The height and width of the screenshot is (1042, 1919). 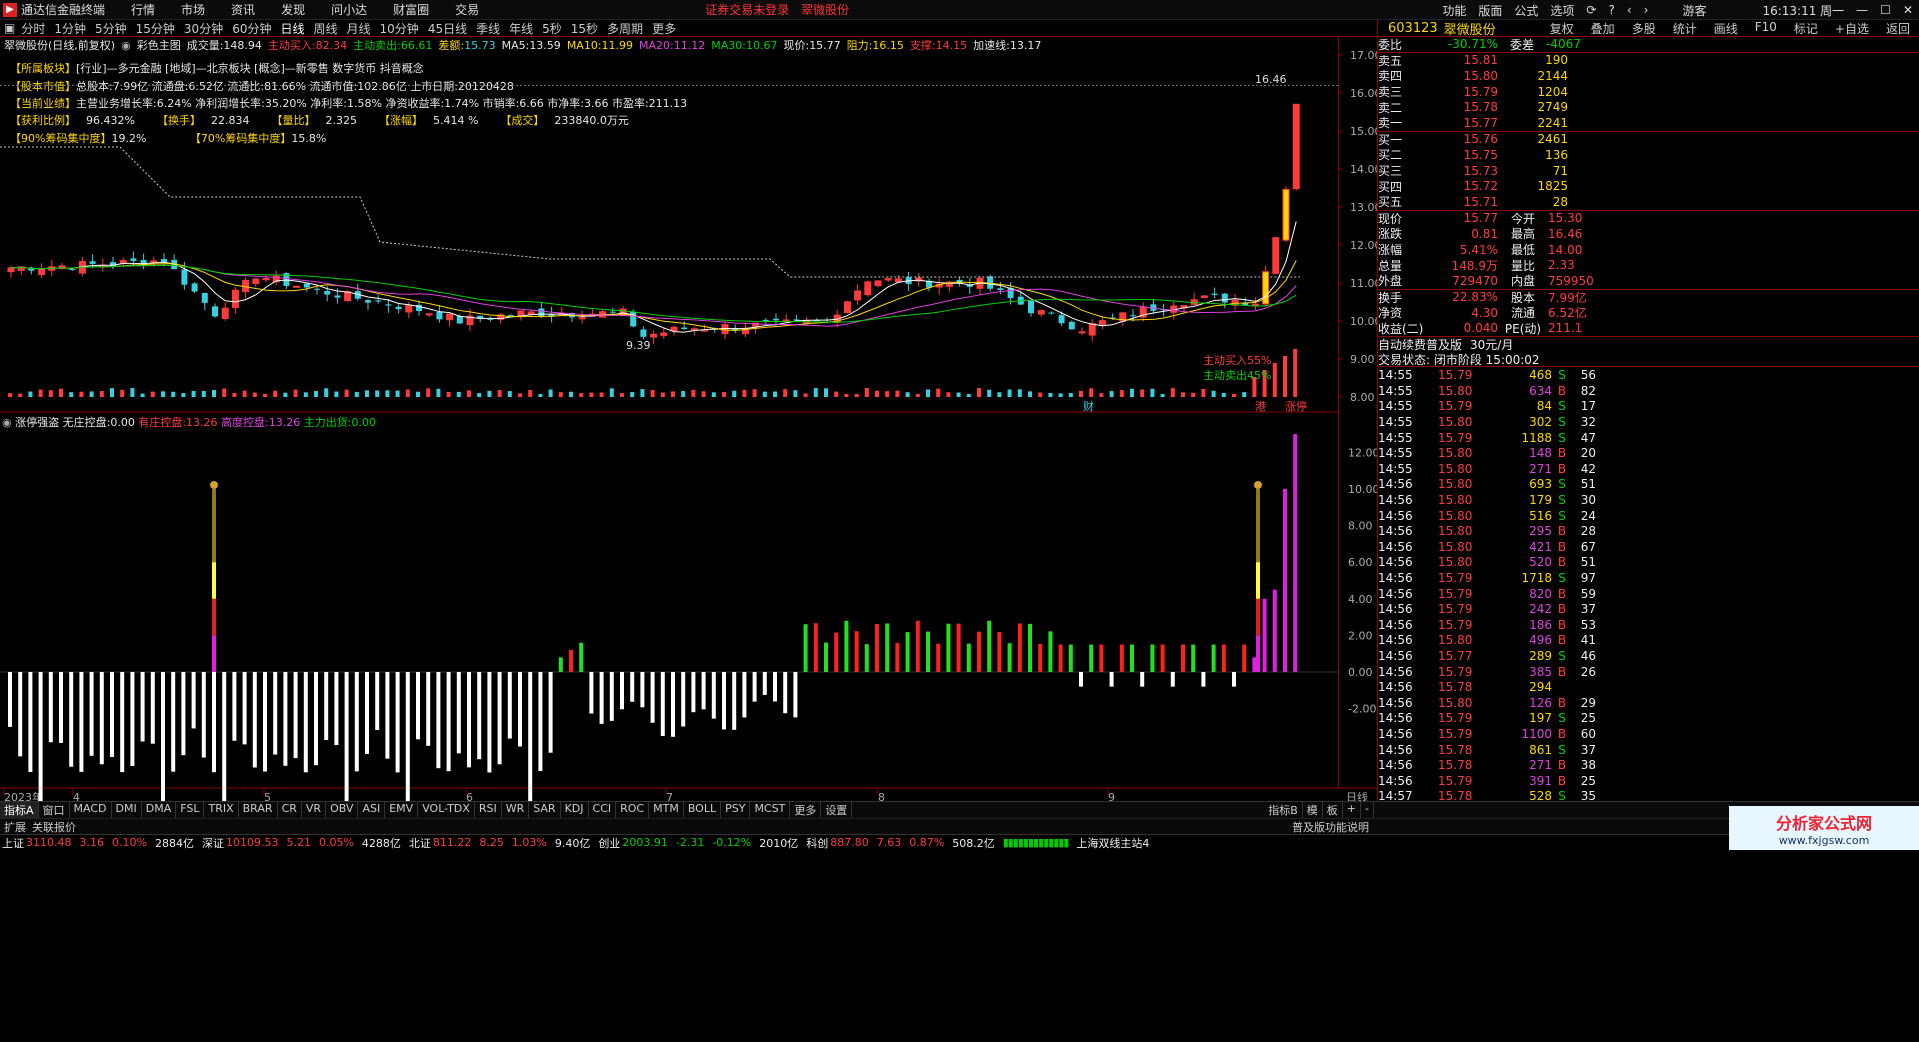 What do you see at coordinates (664, 28) in the screenshot?
I see `period-tab: 更多` at bounding box center [664, 28].